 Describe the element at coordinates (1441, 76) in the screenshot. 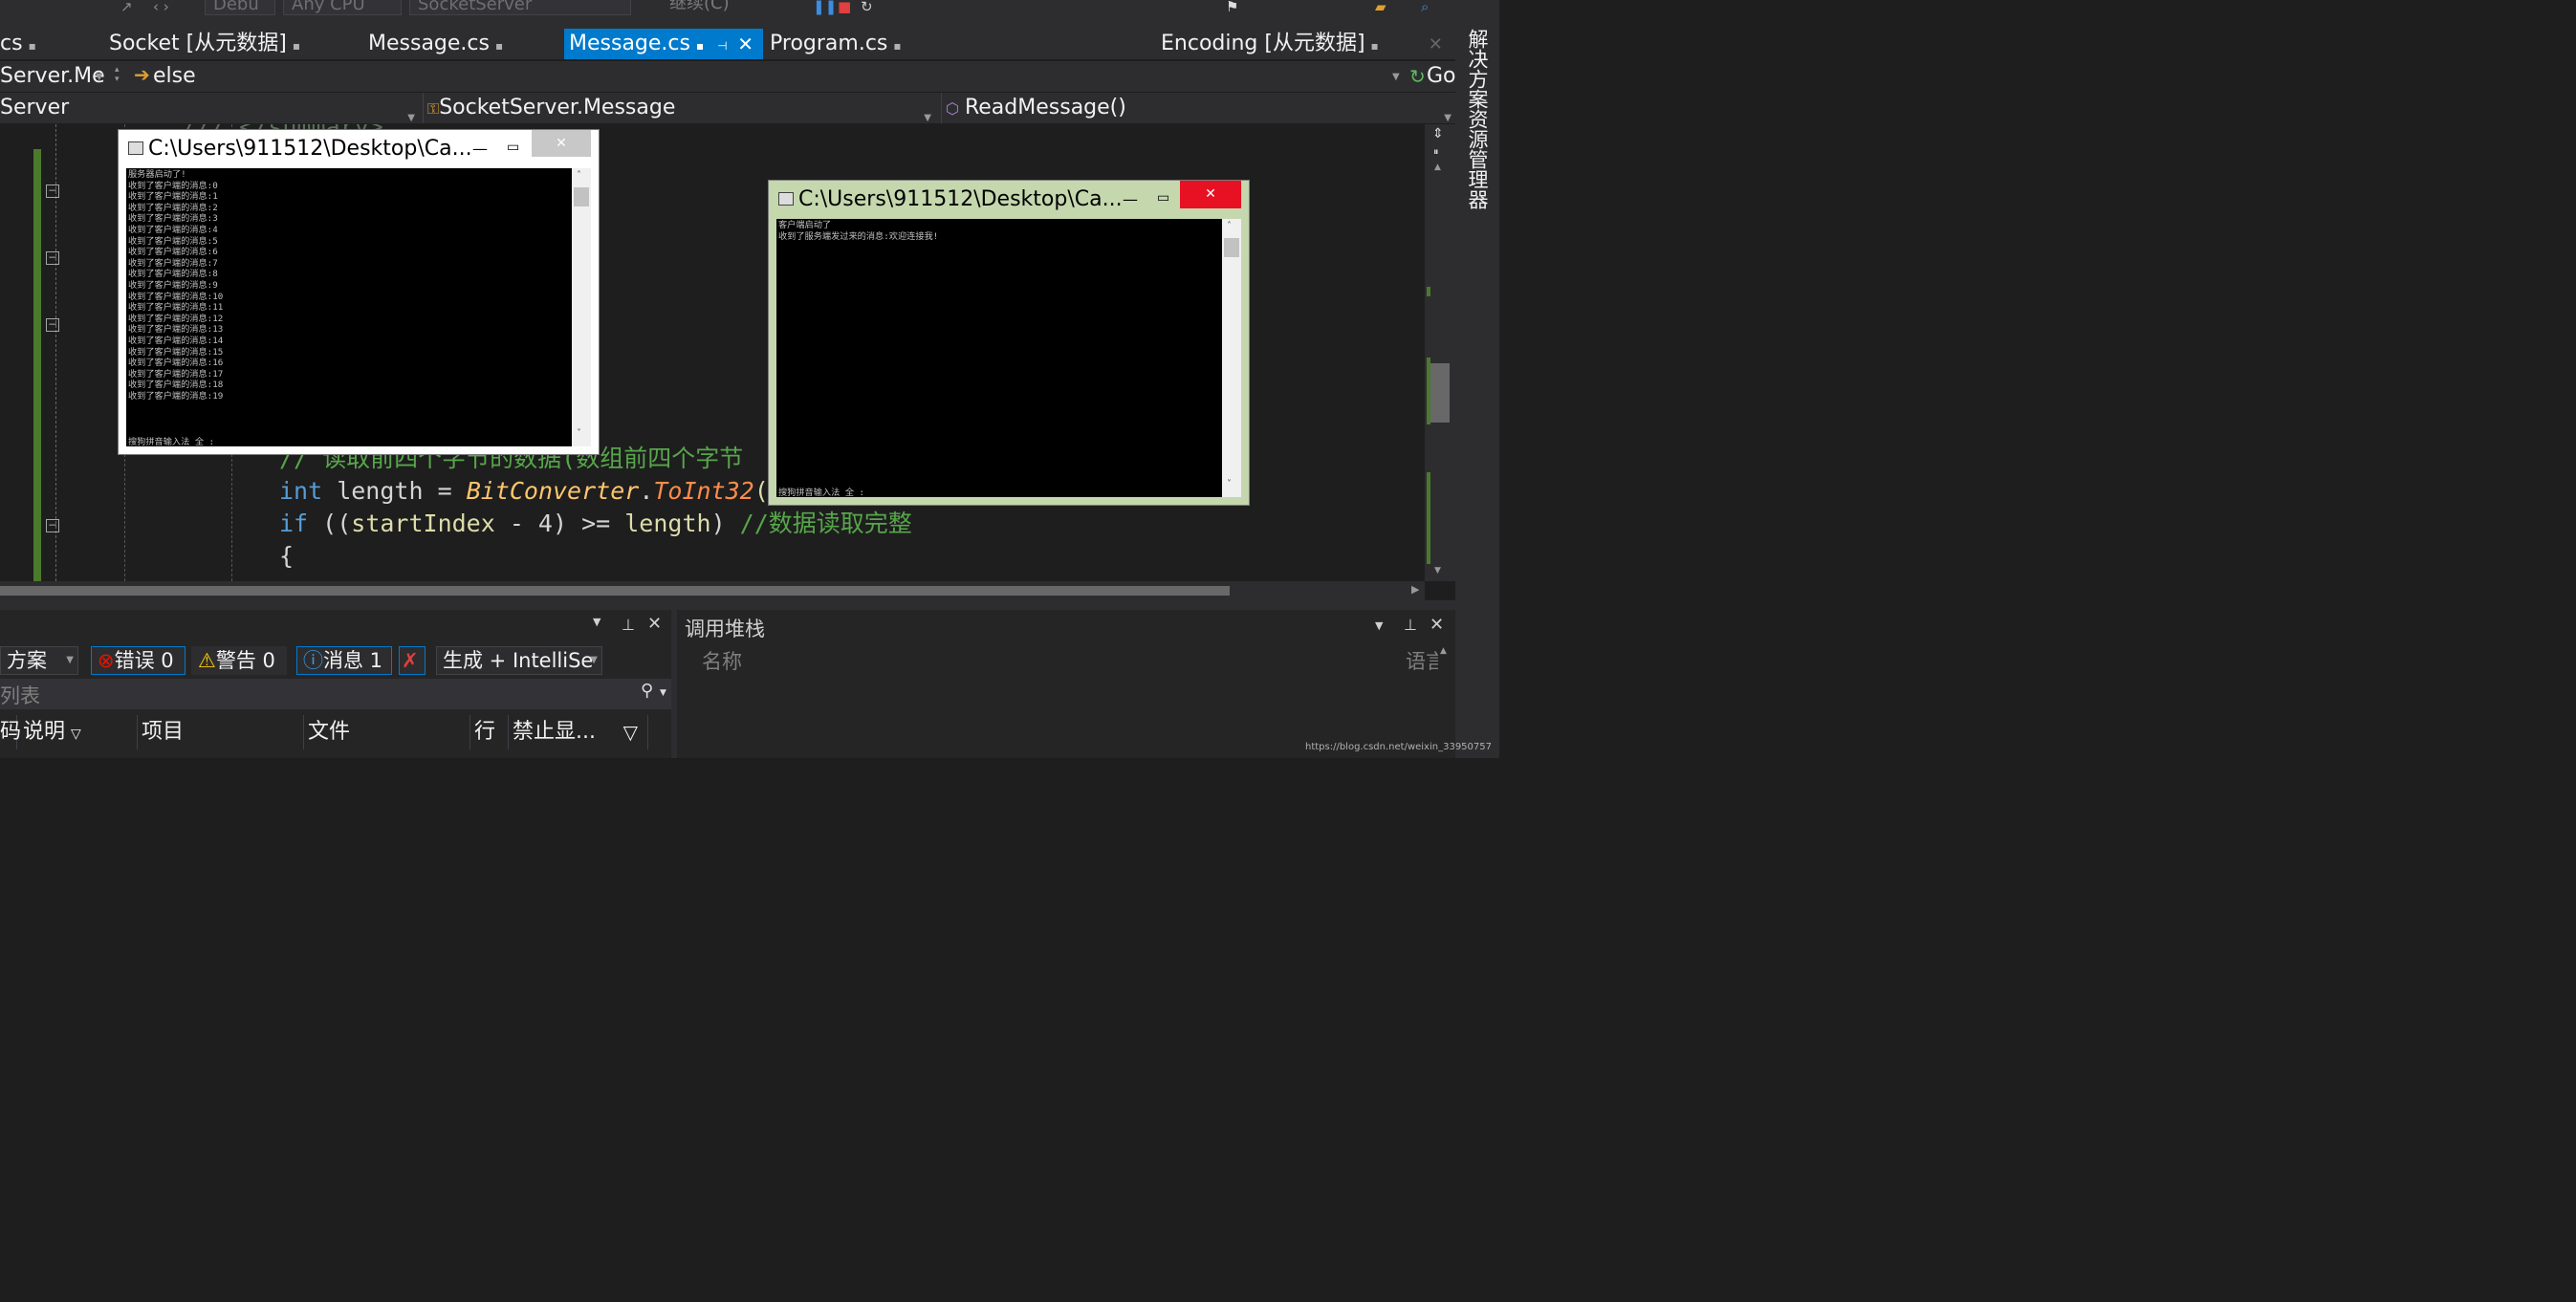

I see `go-button: Go` at that location.